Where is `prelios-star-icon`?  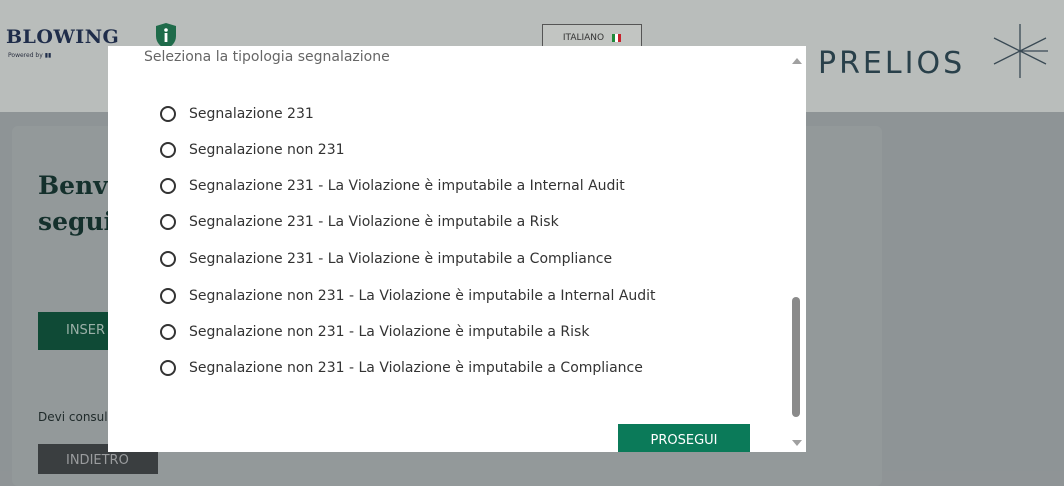 prelios-star-icon is located at coordinates (1020, 51).